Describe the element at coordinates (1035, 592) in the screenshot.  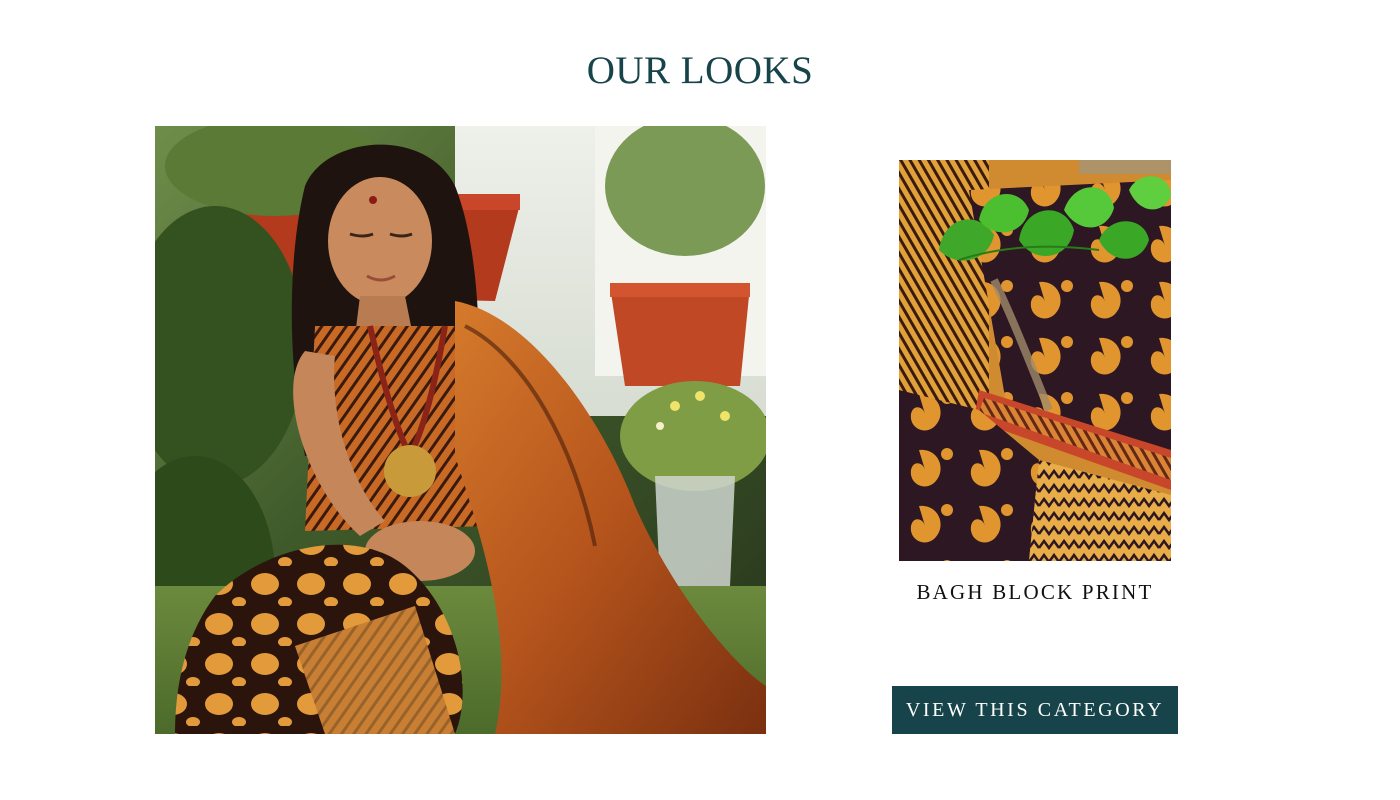
I see `product-caption: BAGH BLOCK PRINT` at that location.